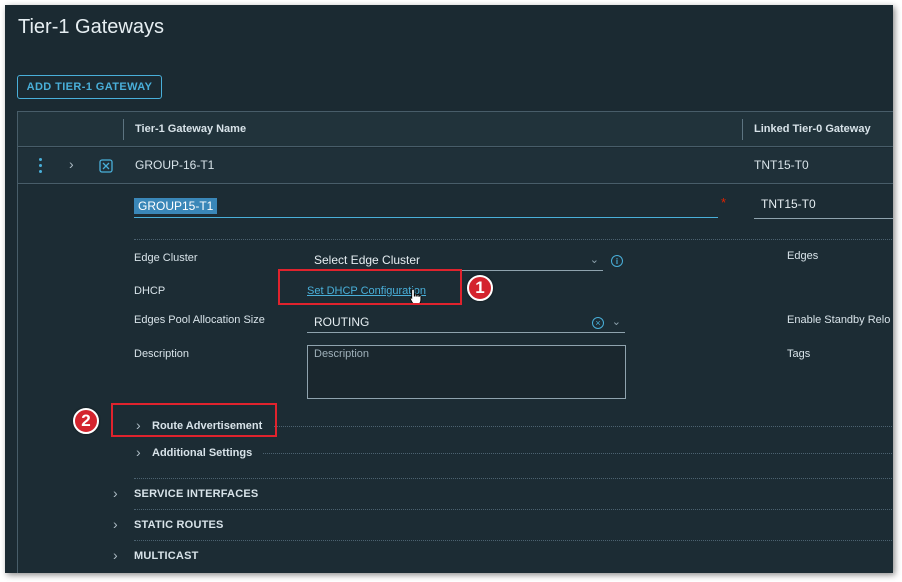  What do you see at coordinates (803, 256) in the screenshot?
I see `edges-label: Edges` at bounding box center [803, 256].